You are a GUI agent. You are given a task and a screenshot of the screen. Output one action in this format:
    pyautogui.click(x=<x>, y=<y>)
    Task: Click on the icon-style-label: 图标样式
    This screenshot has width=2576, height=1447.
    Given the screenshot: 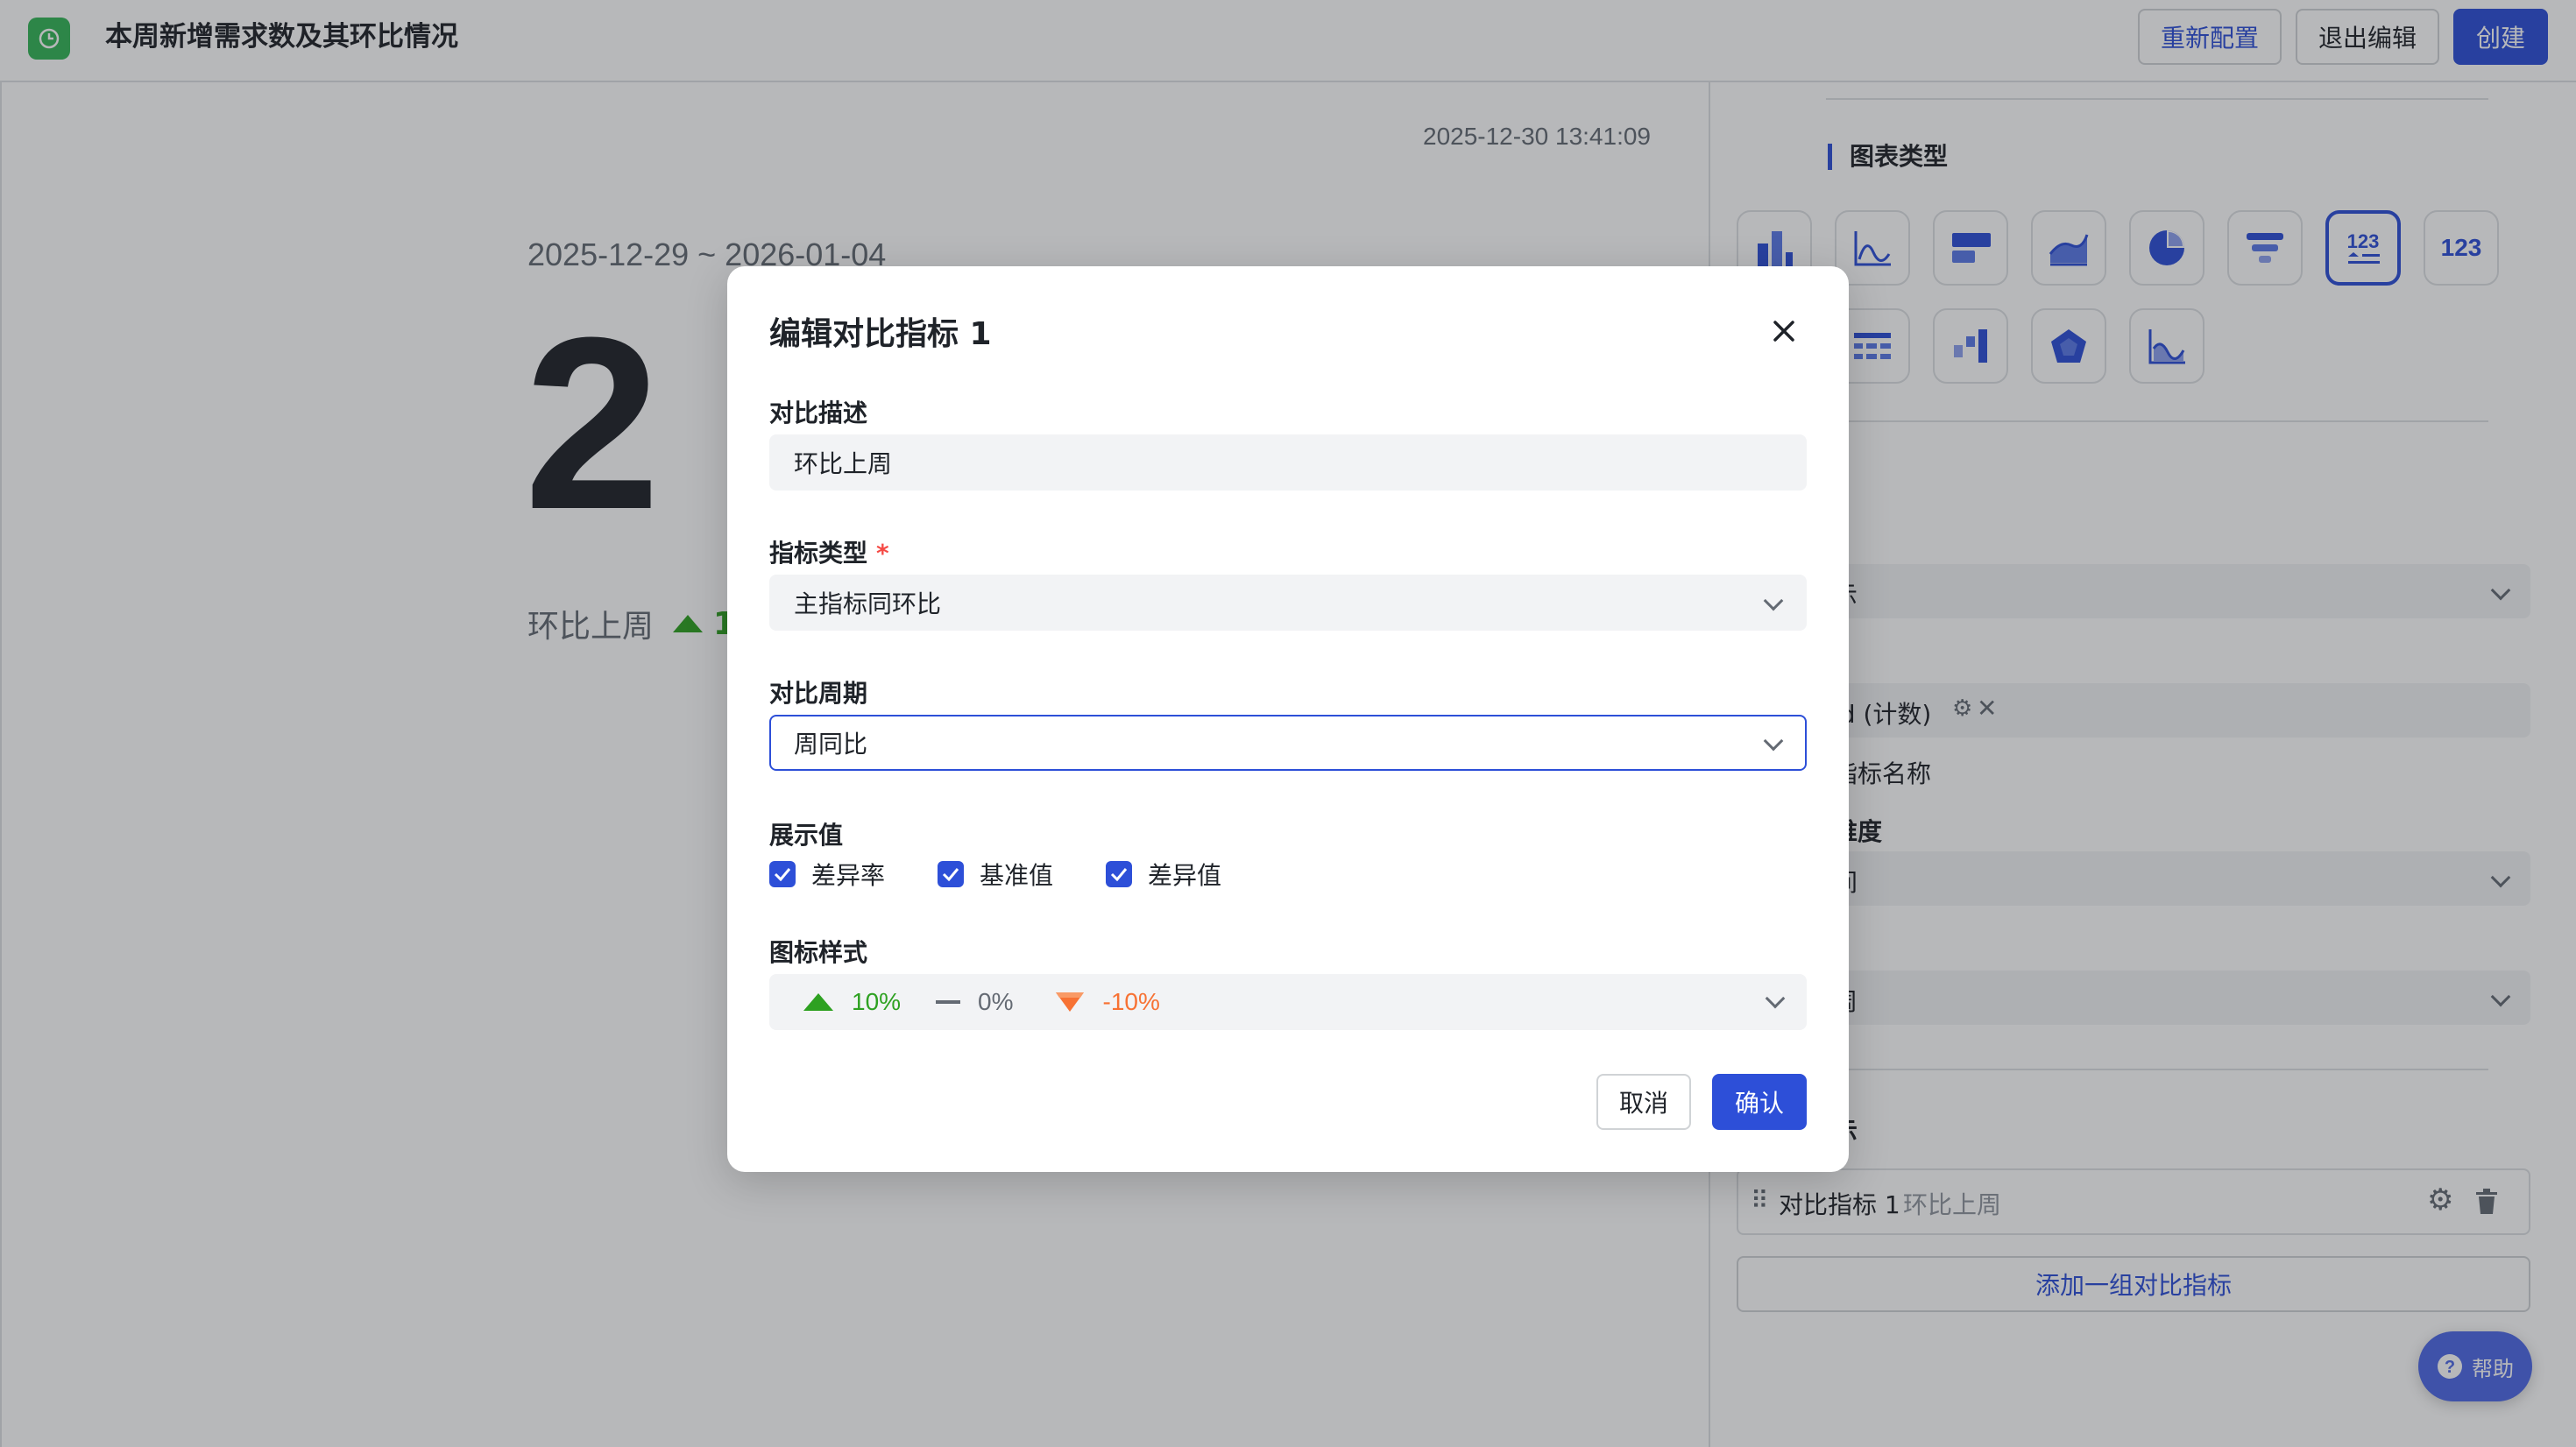 What is the action you would take?
    pyautogui.click(x=818, y=952)
    